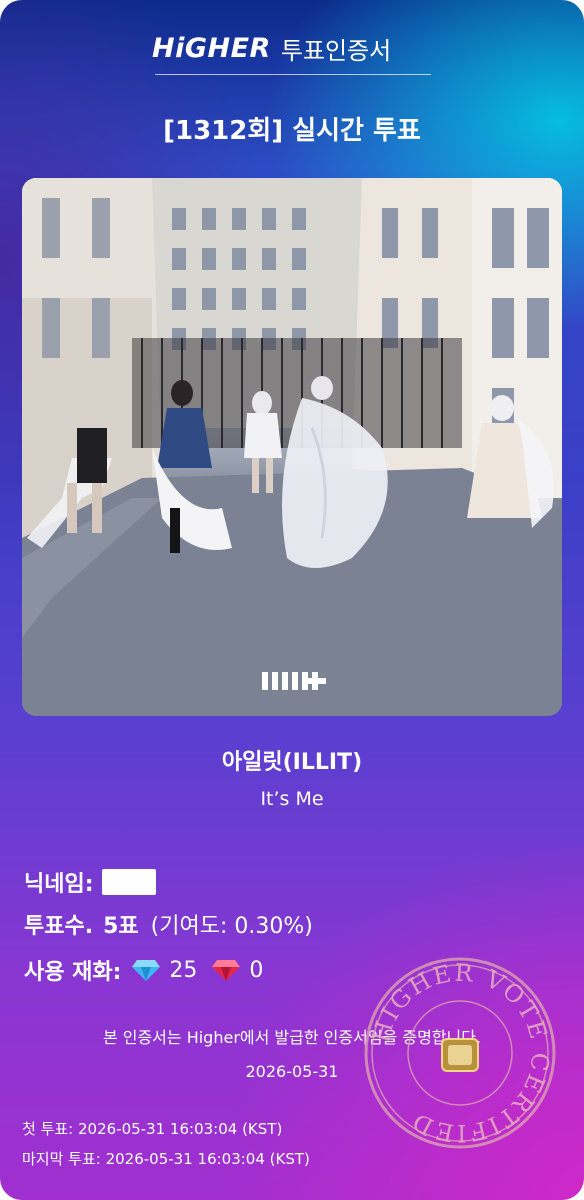 This screenshot has width=584, height=1200. I want to click on red-diamond-icon, so click(226, 970).